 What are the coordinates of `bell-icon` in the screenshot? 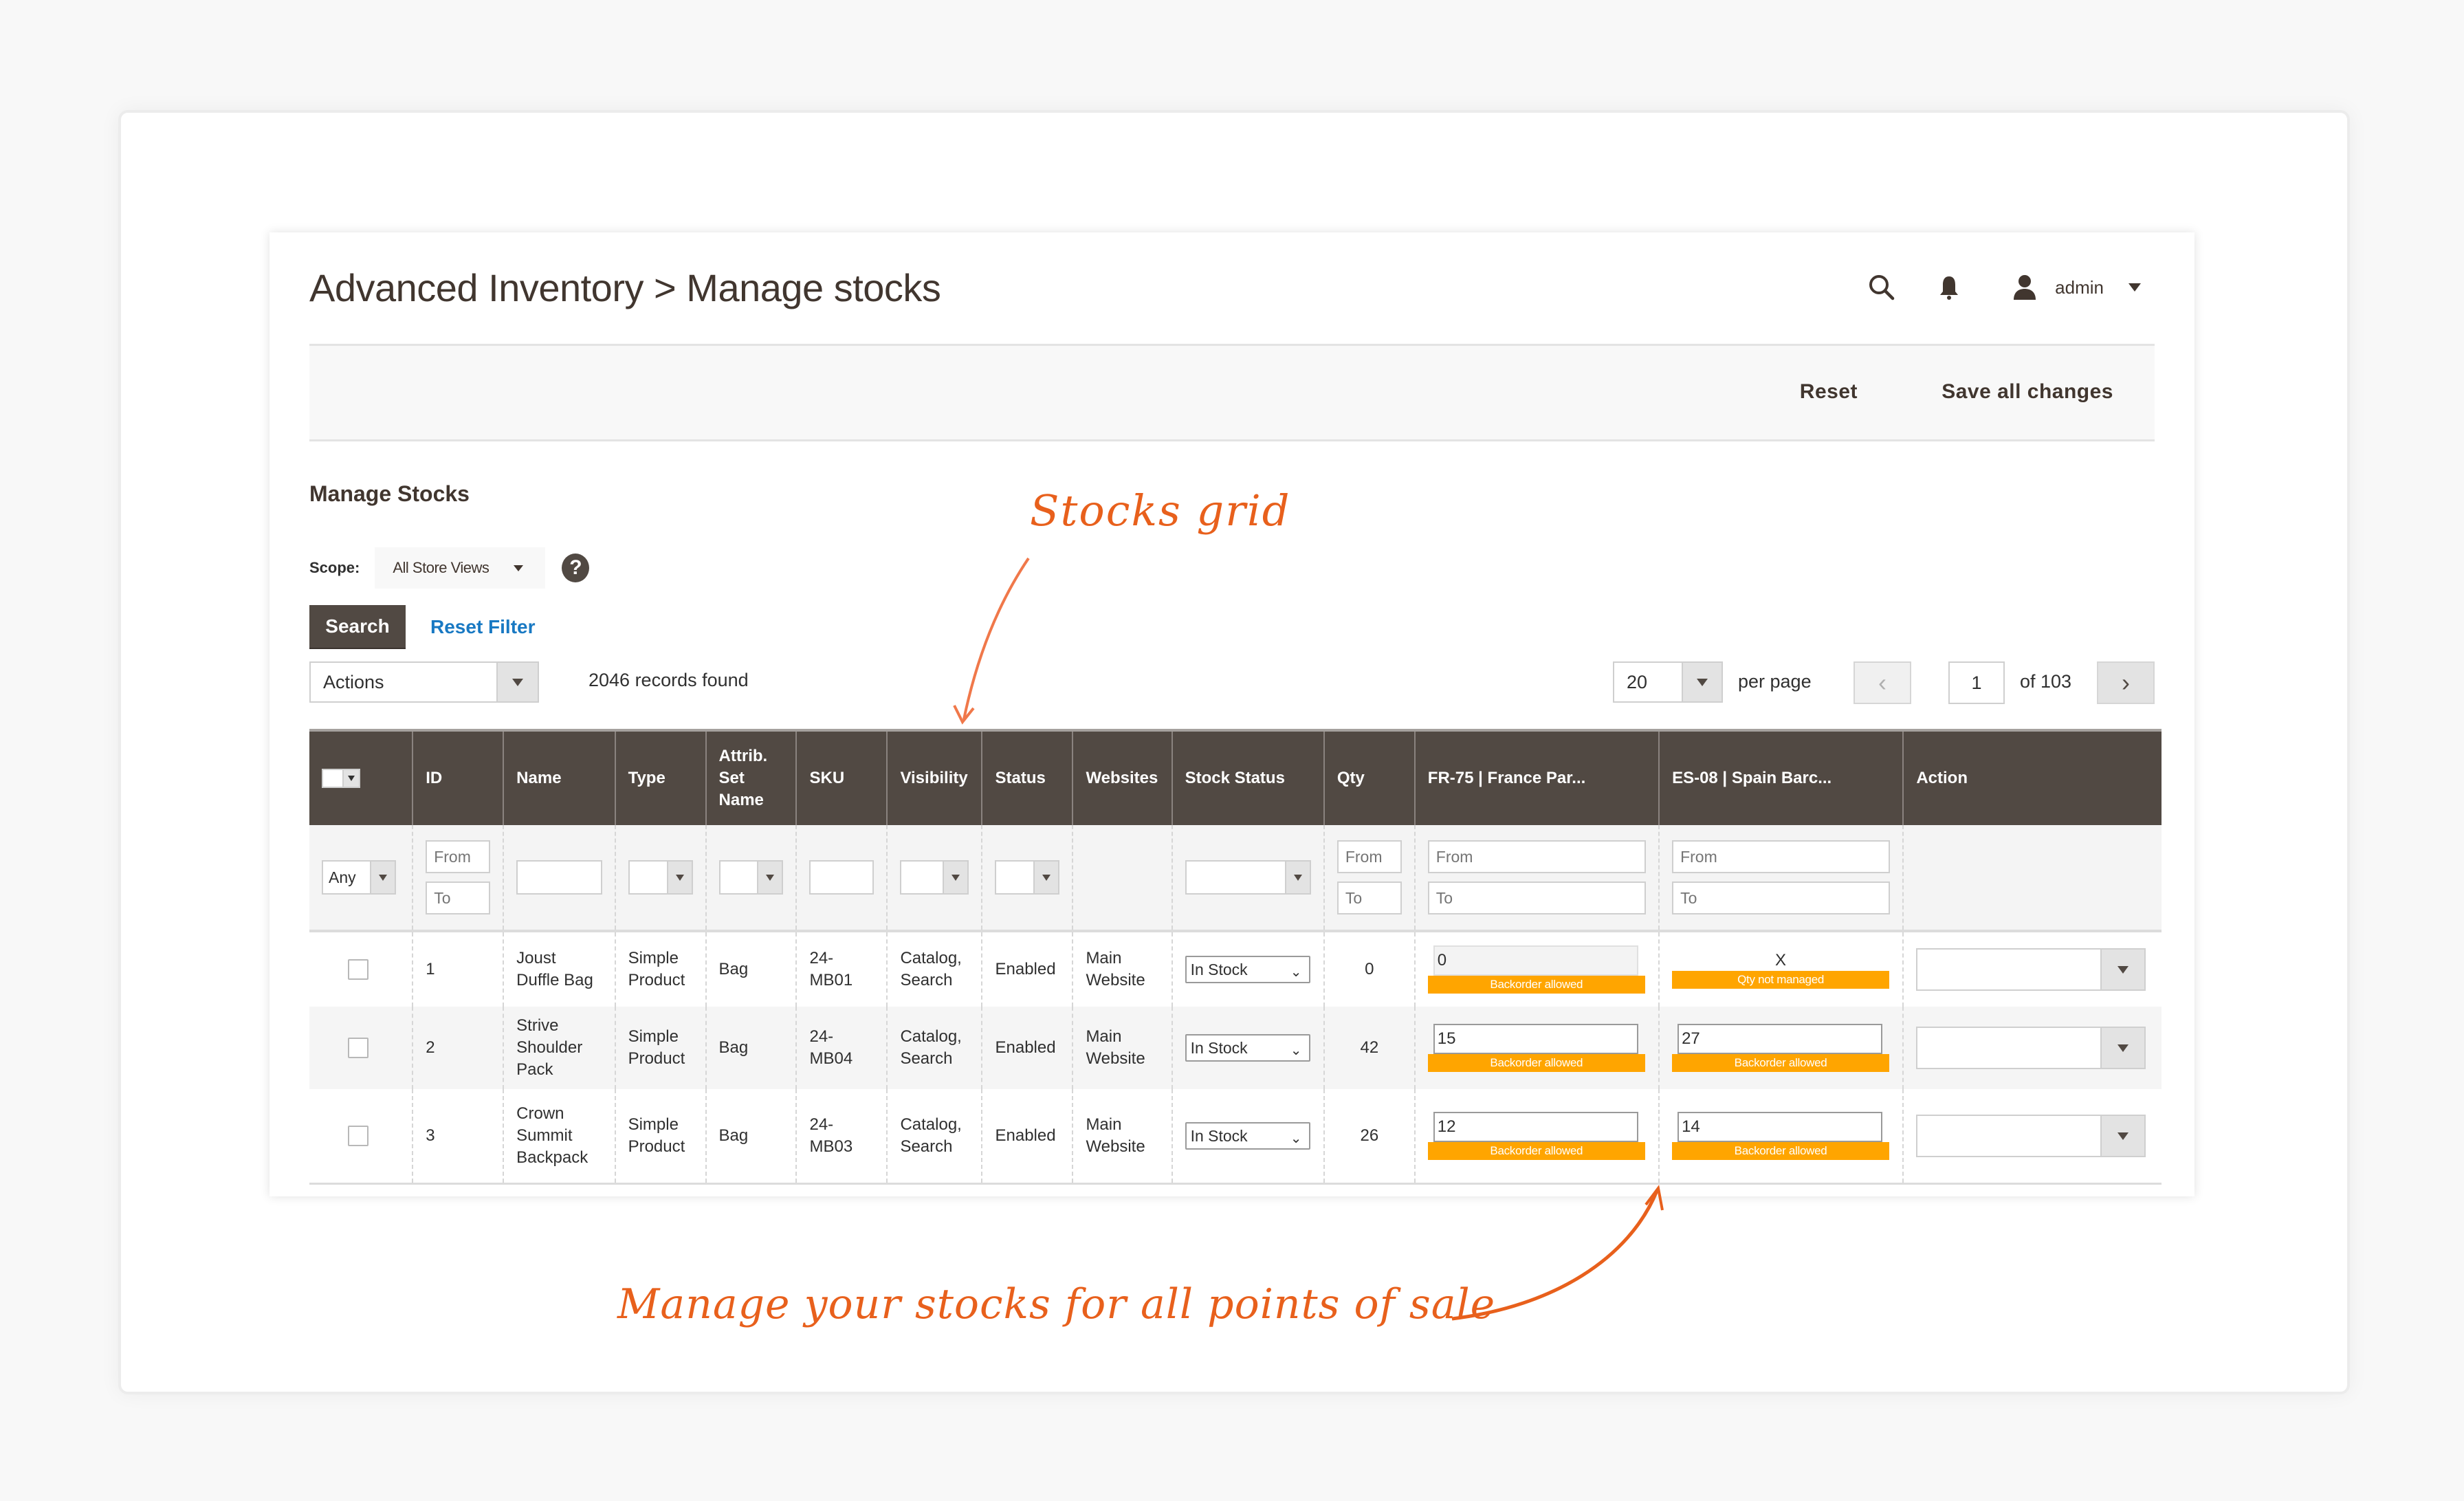 It's located at (1949, 288).